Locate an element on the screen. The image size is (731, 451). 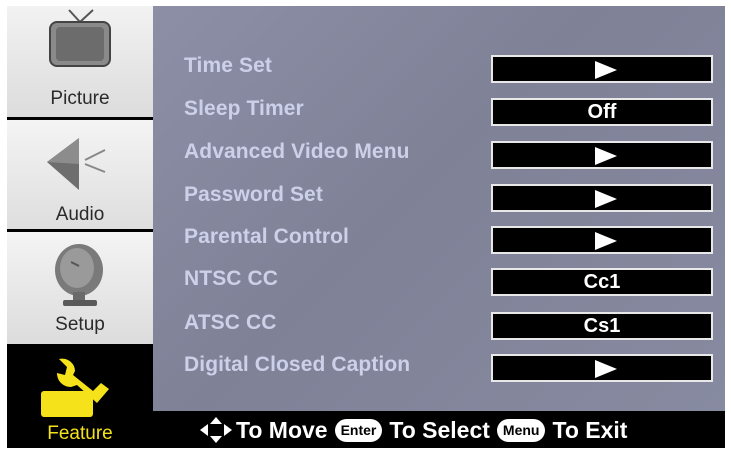
tab-picture: Picture is located at coordinates (80, 61).